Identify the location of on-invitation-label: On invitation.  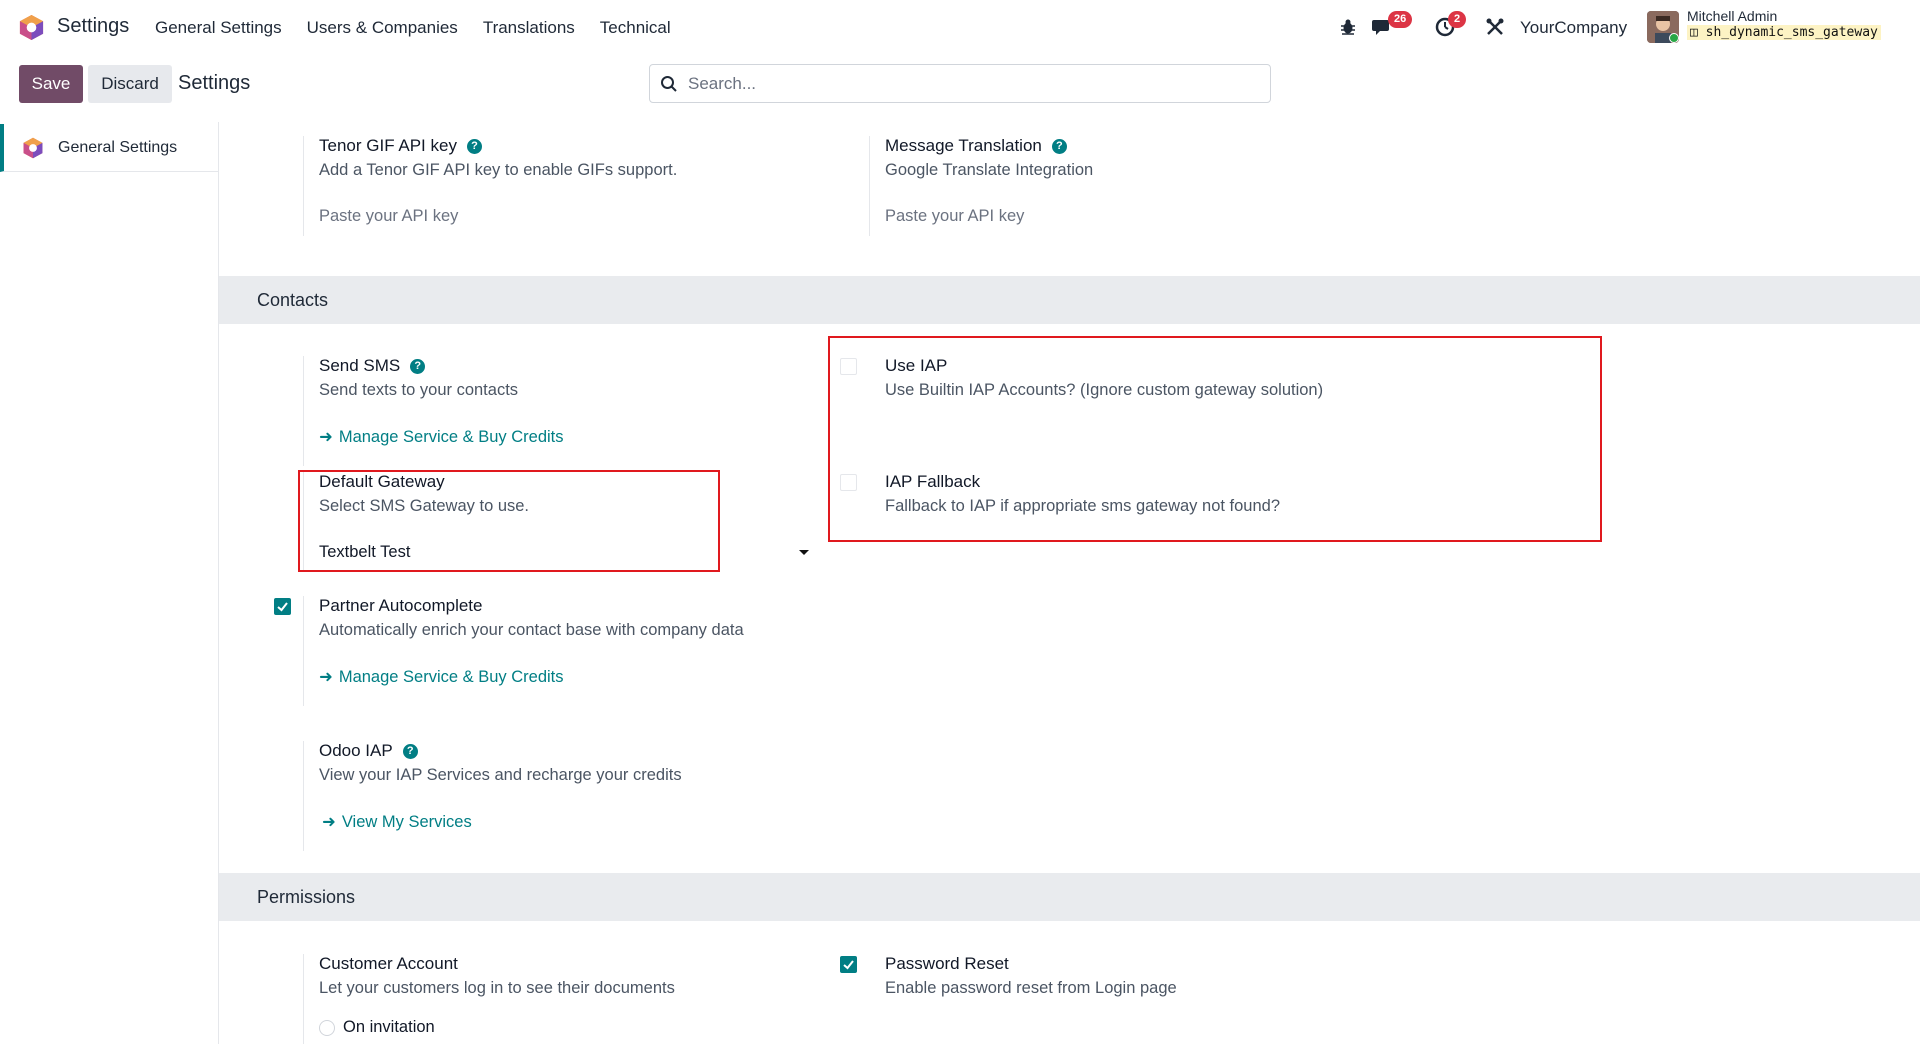
(389, 1027).